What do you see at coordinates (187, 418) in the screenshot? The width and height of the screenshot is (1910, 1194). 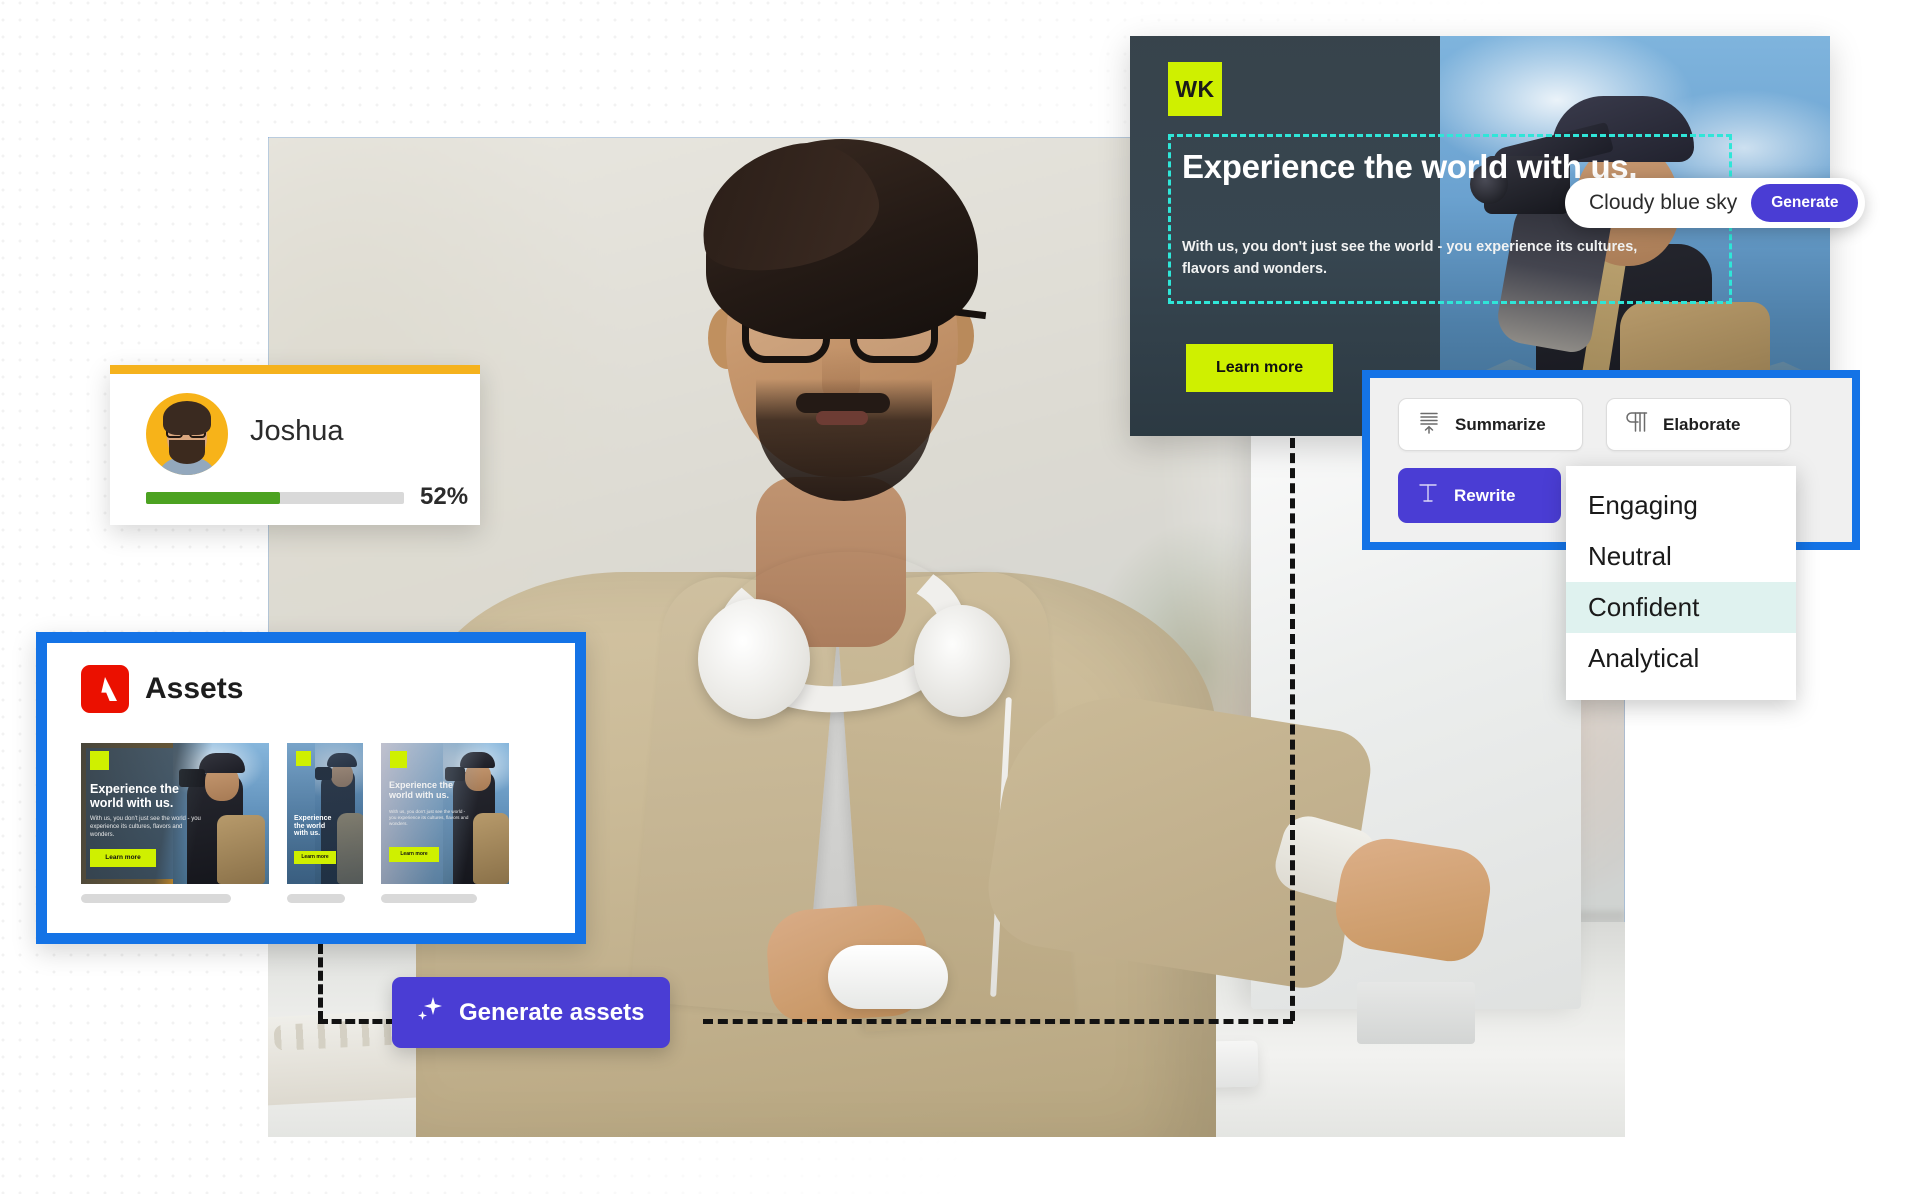 I see `avatar-hair` at bounding box center [187, 418].